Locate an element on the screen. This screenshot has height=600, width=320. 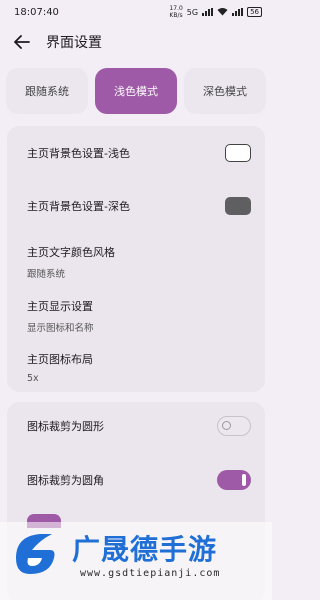
arrow-left-icon is located at coordinates (22, 42).